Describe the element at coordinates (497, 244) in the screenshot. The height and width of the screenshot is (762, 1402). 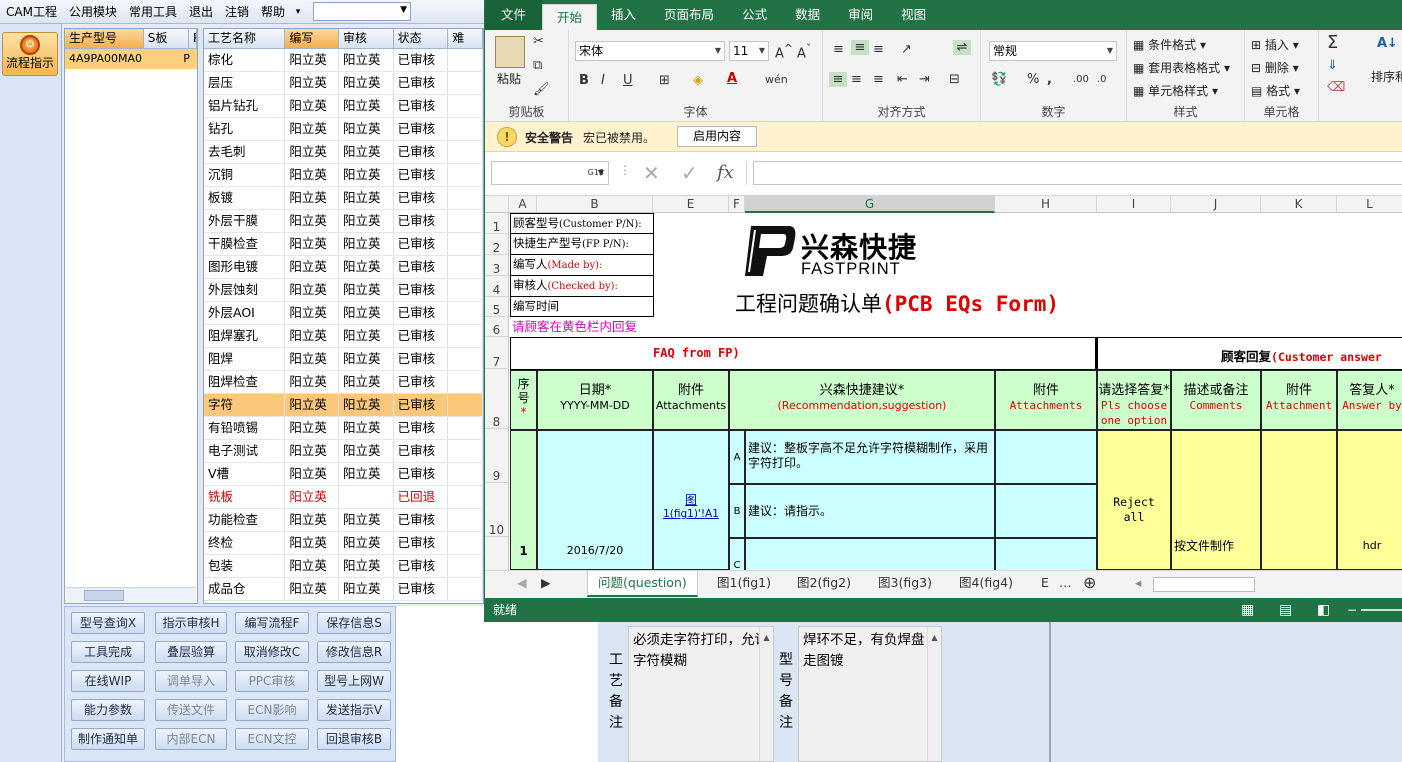
I see `row-header: 2` at that location.